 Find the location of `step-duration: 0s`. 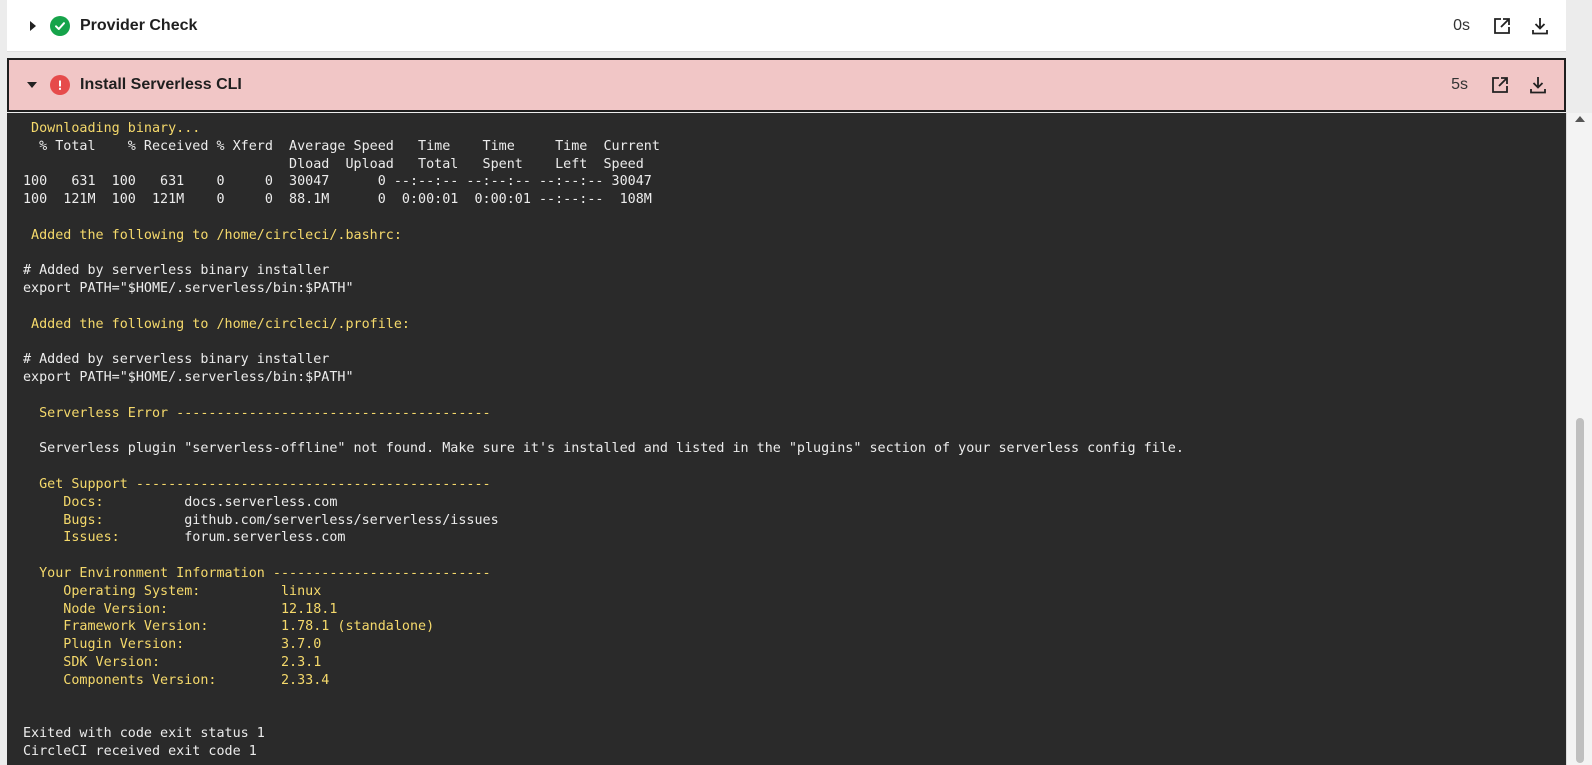

step-duration: 0s is located at coordinates (1461, 25).